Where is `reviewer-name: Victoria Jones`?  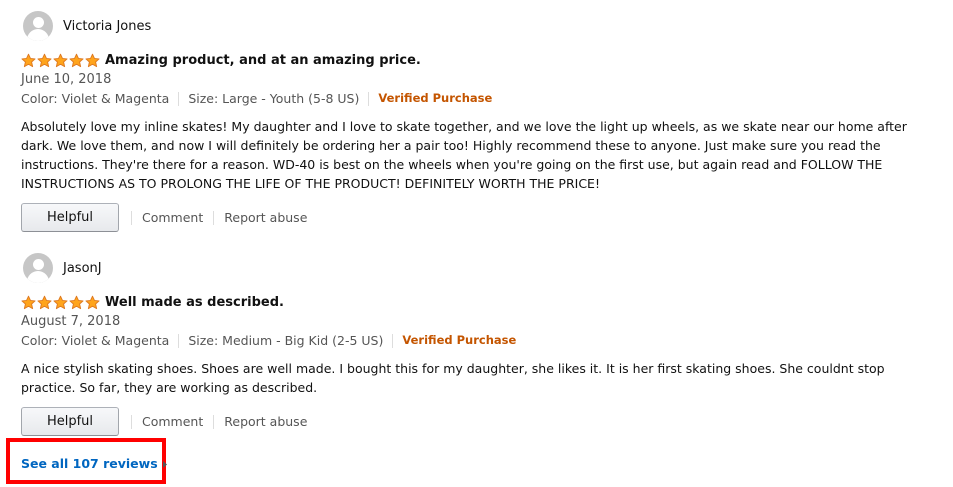
reviewer-name: Victoria Jones is located at coordinates (107, 26).